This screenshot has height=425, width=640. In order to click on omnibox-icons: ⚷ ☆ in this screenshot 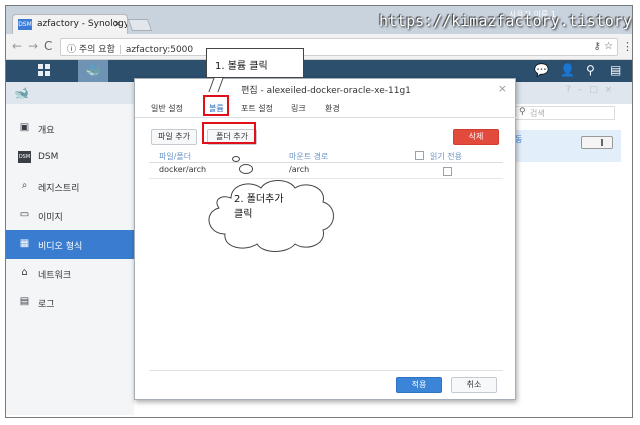, I will do `click(603, 46)`.